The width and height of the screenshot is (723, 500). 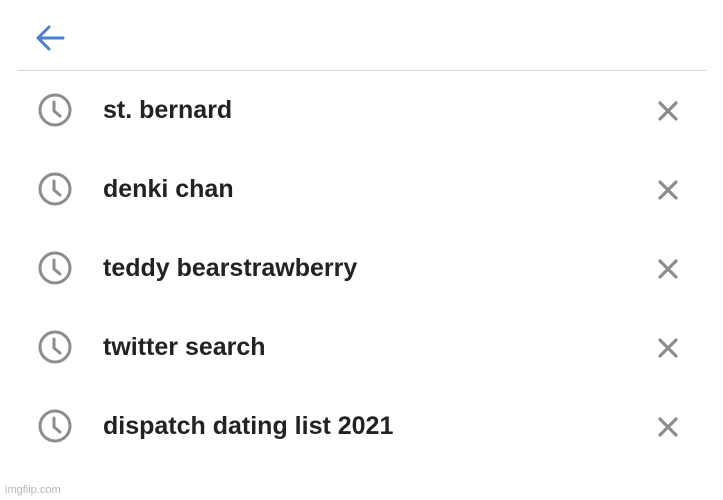 What do you see at coordinates (361, 36) in the screenshot?
I see `search-header` at bounding box center [361, 36].